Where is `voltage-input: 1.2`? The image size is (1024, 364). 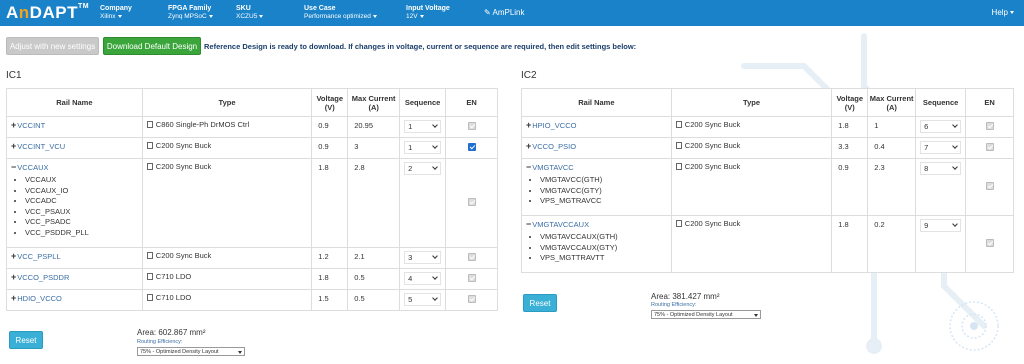 voltage-input: 1.2 is located at coordinates (329, 256).